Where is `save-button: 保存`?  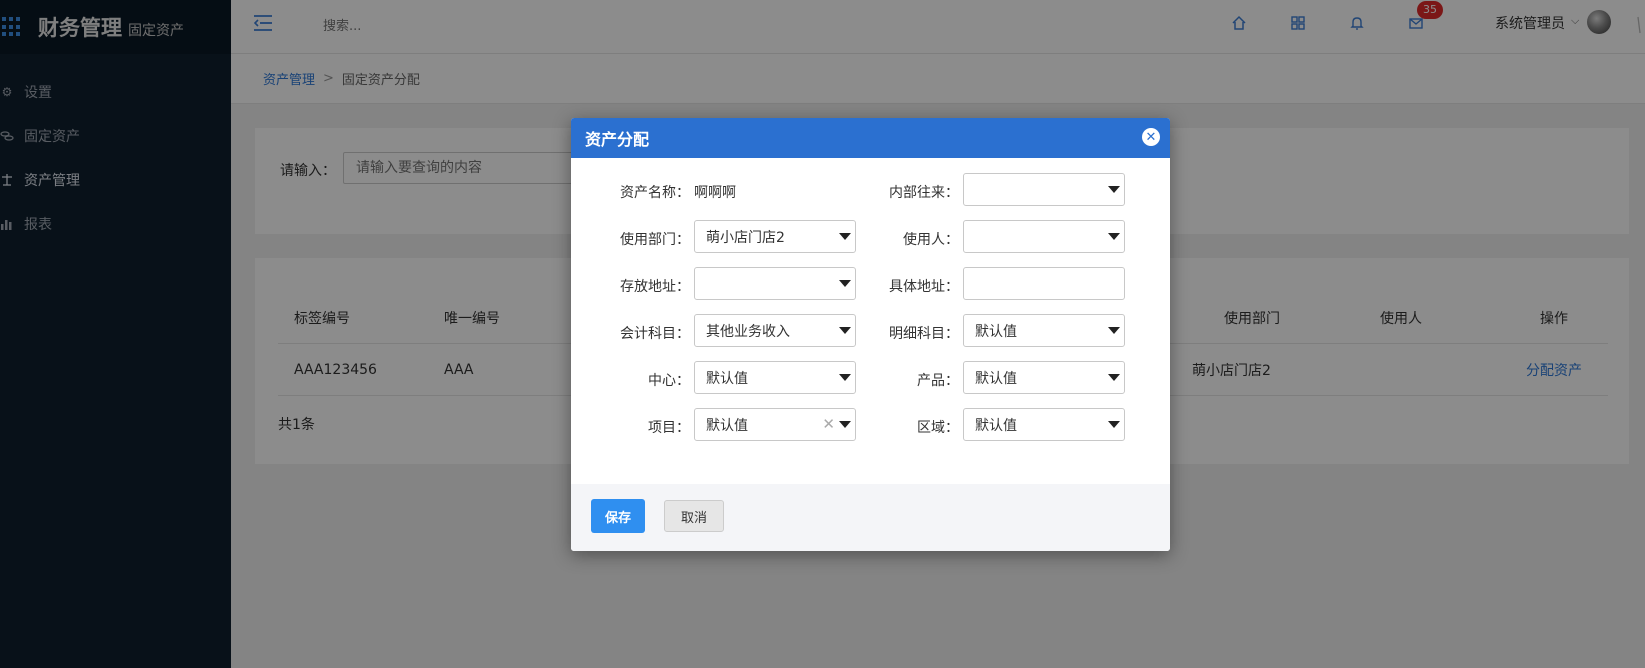
save-button: 保存 is located at coordinates (618, 516).